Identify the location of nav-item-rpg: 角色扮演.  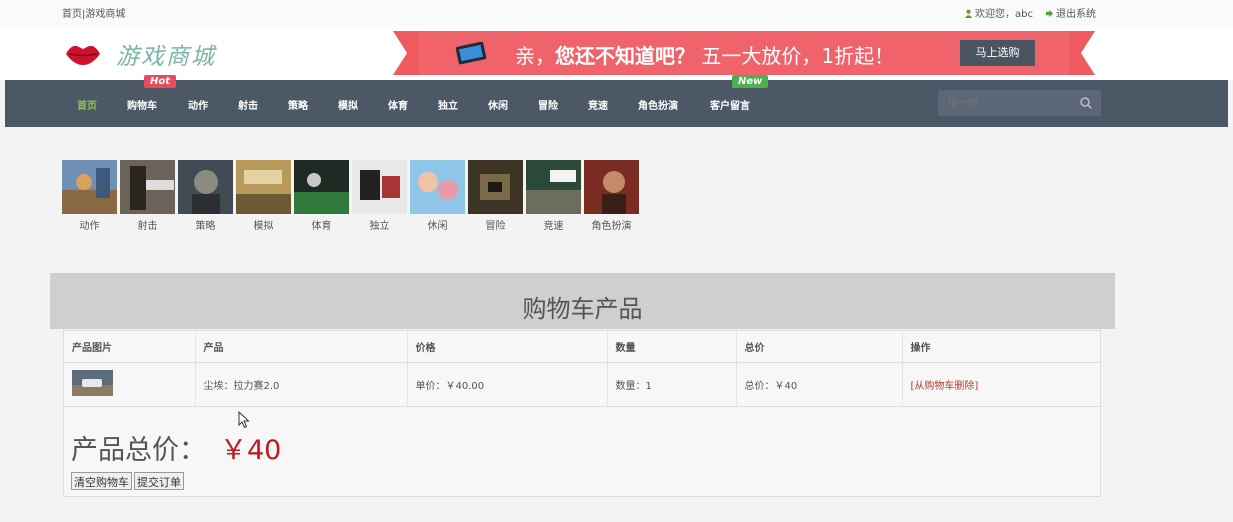
(658, 104).